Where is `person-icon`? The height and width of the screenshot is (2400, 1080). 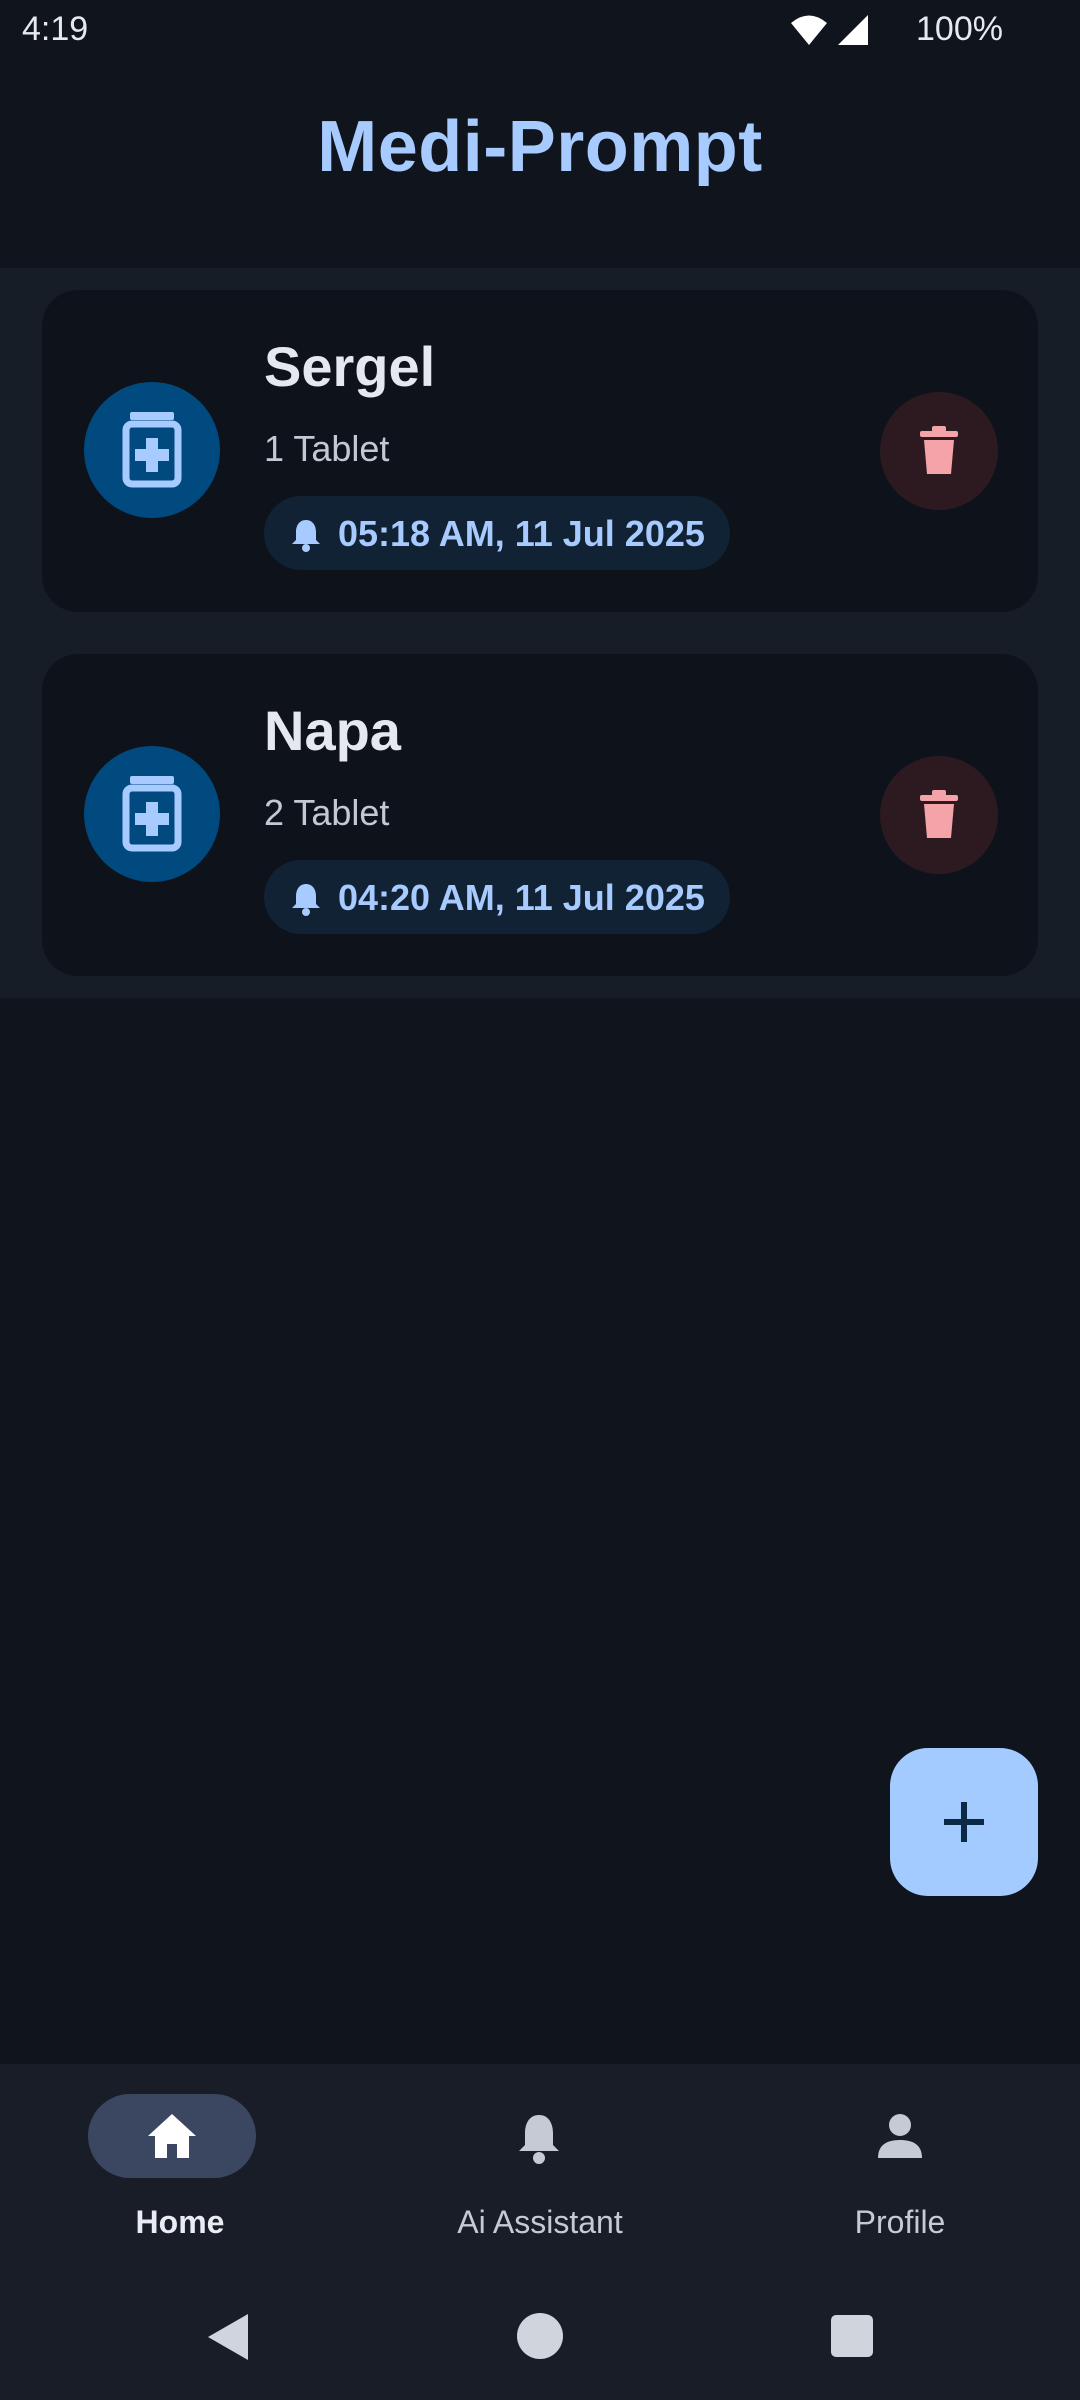 person-icon is located at coordinates (900, 2136).